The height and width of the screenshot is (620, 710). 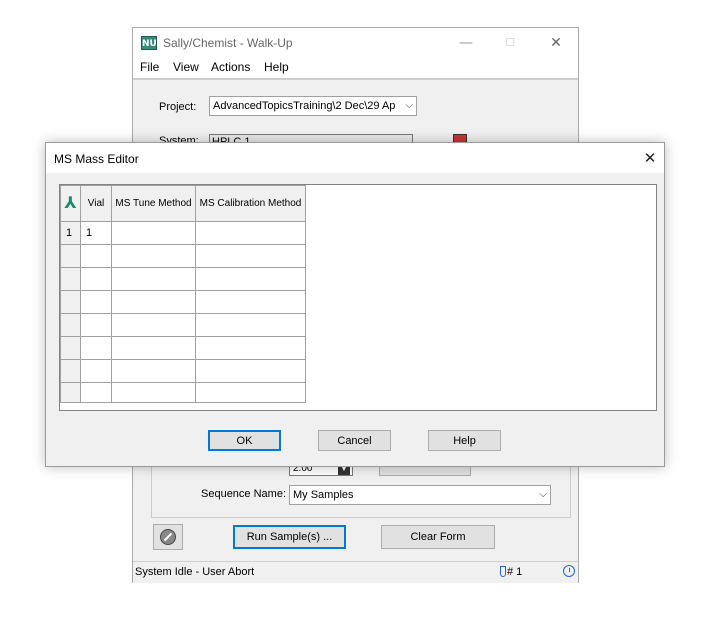 What do you see at coordinates (464, 440) in the screenshot?
I see `help-button: Help` at bounding box center [464, 440].